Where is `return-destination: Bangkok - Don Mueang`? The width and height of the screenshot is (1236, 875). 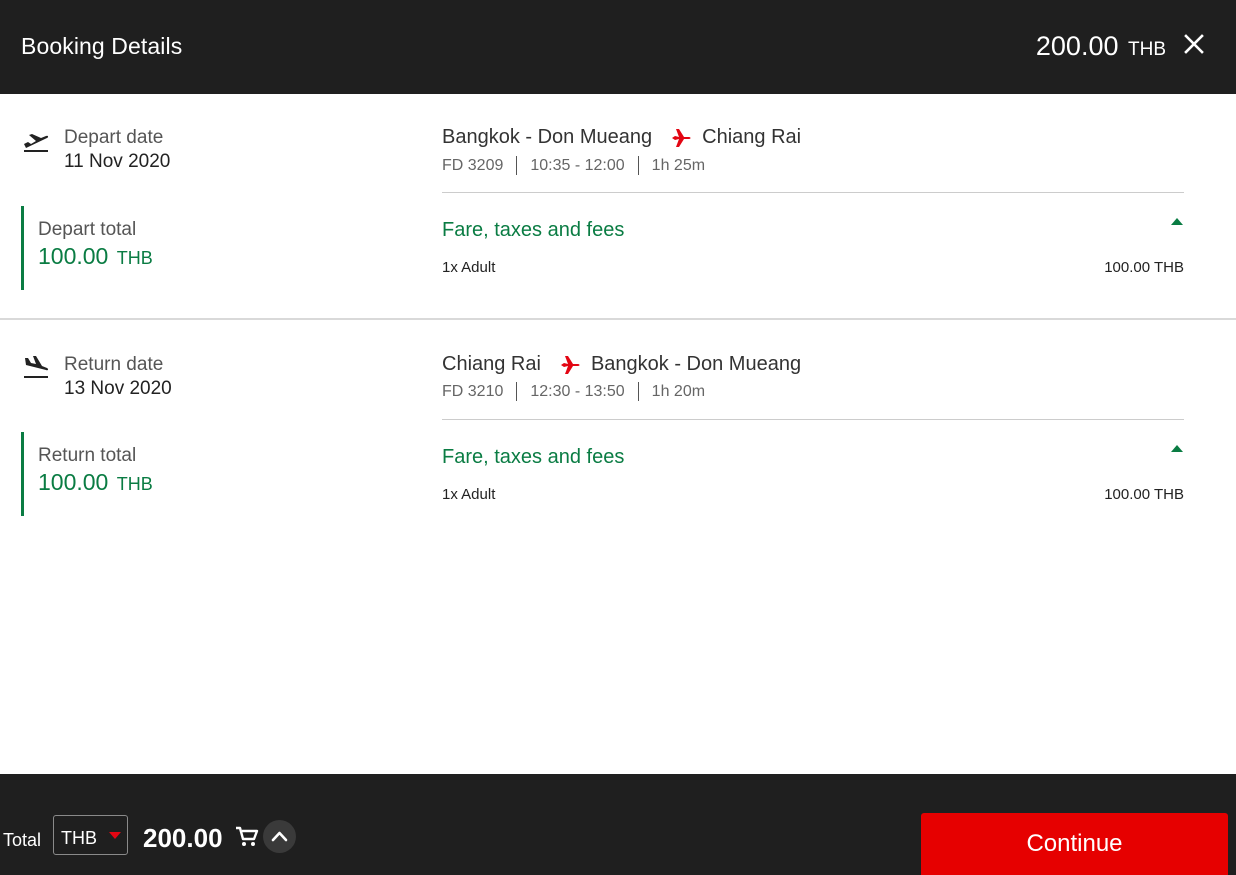
return-destination: Bangkok - Don Mueang is located at coordinates (696, 364).